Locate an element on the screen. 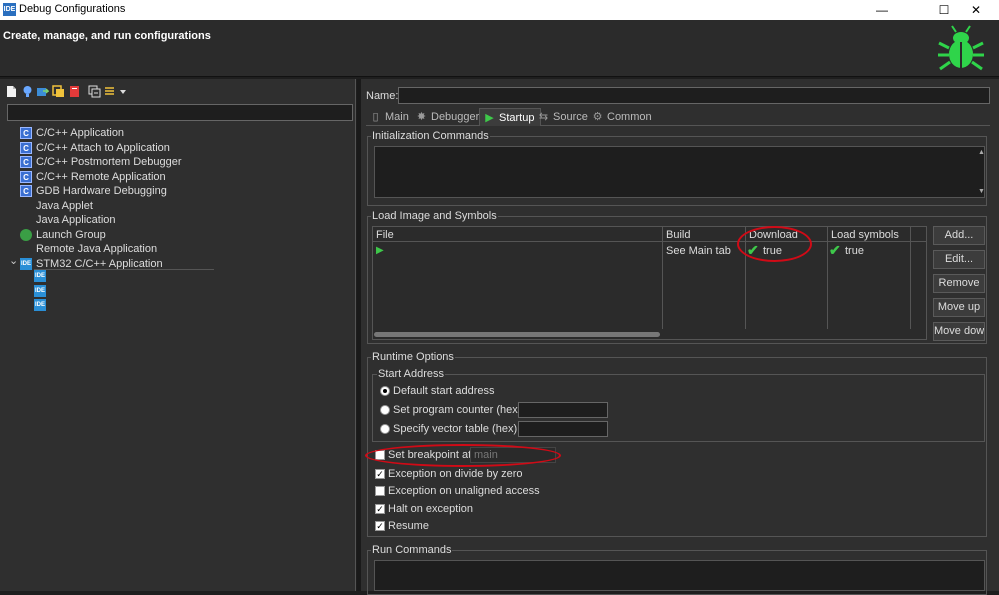 Image resolution: width=999 pixels, height=595 pixels. duplicate-config-icon is located at coordinates (58, 91).